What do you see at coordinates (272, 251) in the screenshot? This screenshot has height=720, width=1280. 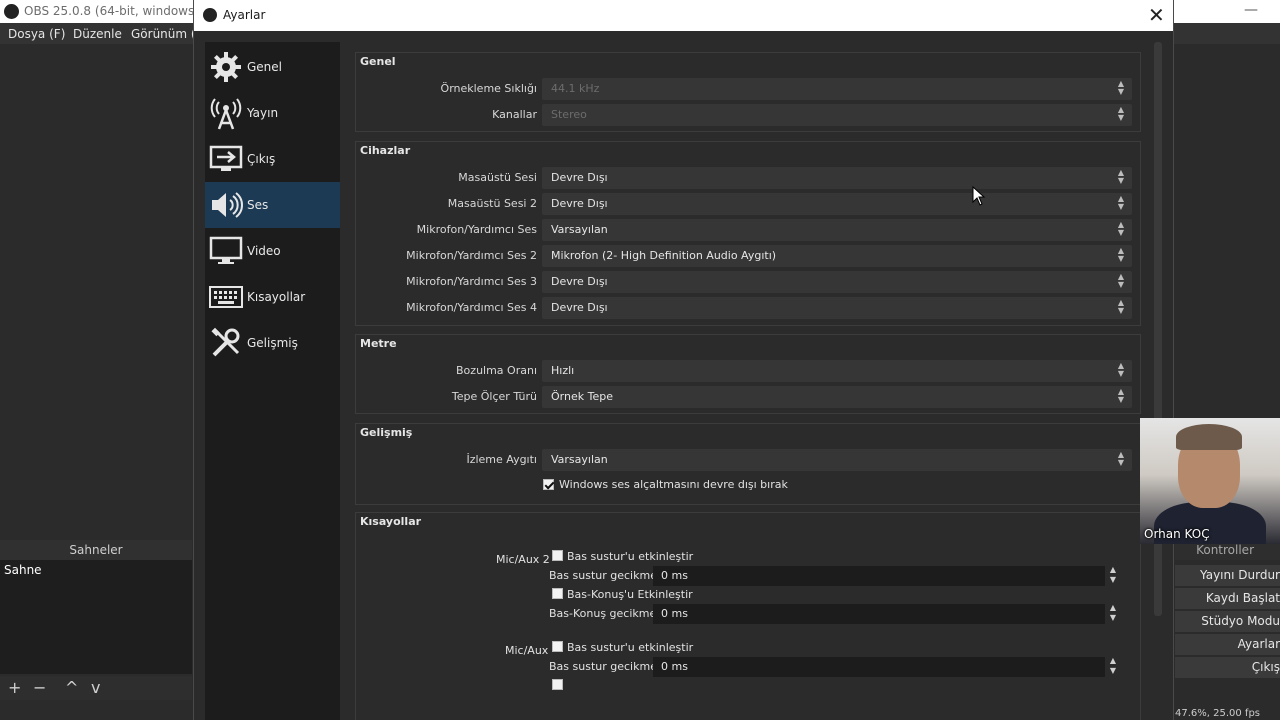 I see `sidebar-item-video: Video` at bounding box center [272, 251].